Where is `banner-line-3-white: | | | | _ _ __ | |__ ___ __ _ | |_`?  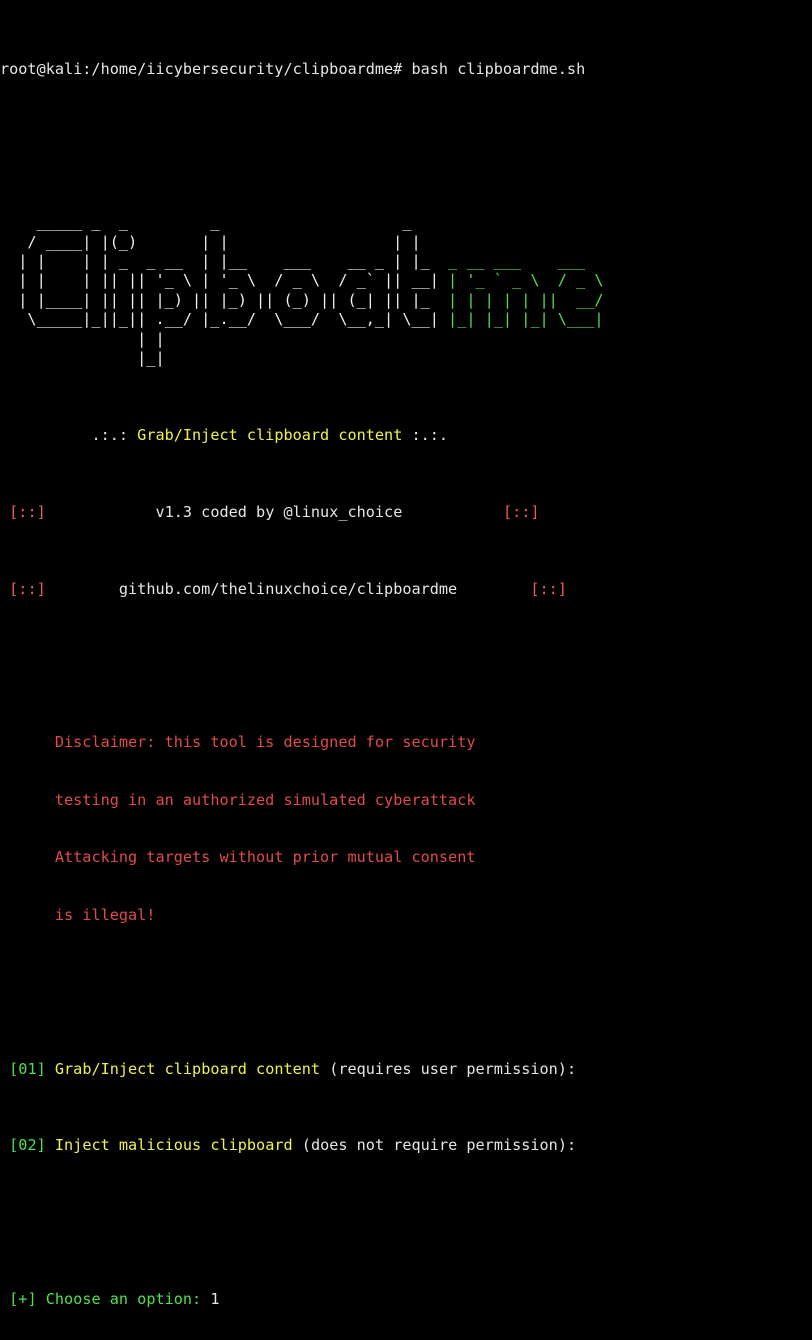
banner-line-3-white: | | | | _ _ __ | |__ ___ __ _ | |_ is located at coordinates (224, 261).